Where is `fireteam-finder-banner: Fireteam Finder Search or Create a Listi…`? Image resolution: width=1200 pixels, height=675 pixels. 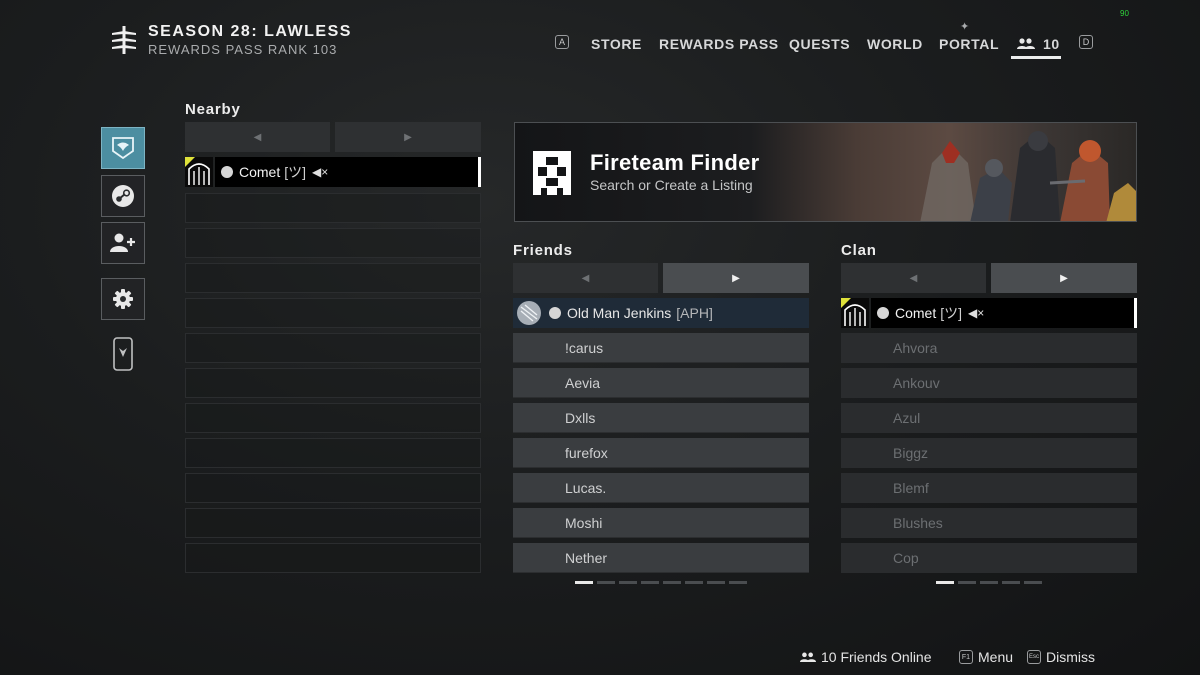
fireteam-finder-banner: Fireteam Finder Search or Create a Listi… is located at coordinates (825, 172).